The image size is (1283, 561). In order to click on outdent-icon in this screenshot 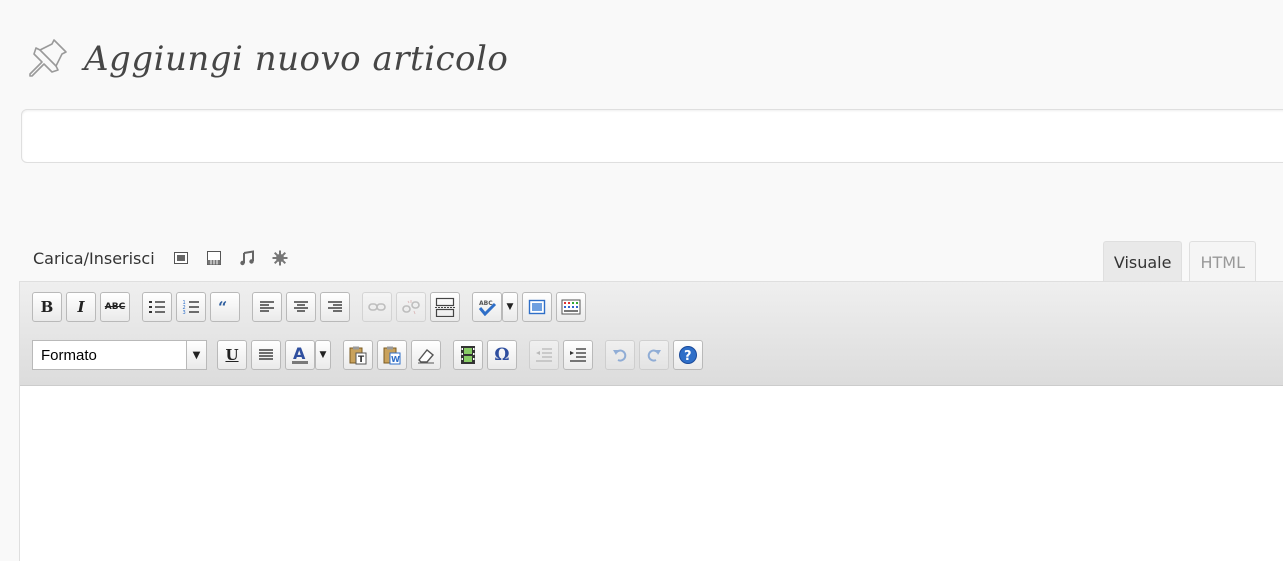, I will do `click(544, 355)`.